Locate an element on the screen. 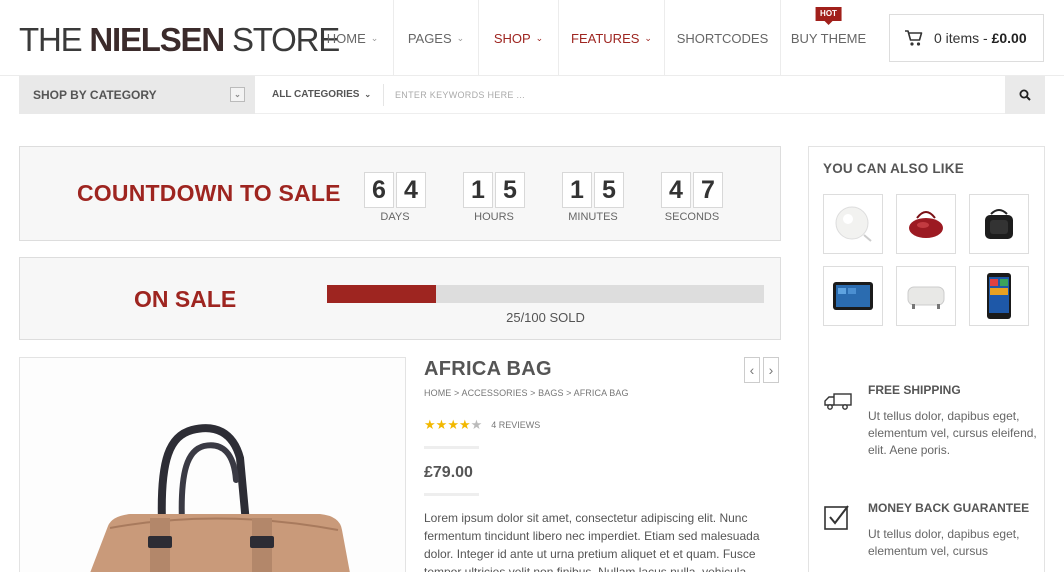  next-product-button: › is located at coordinates (771, 370).